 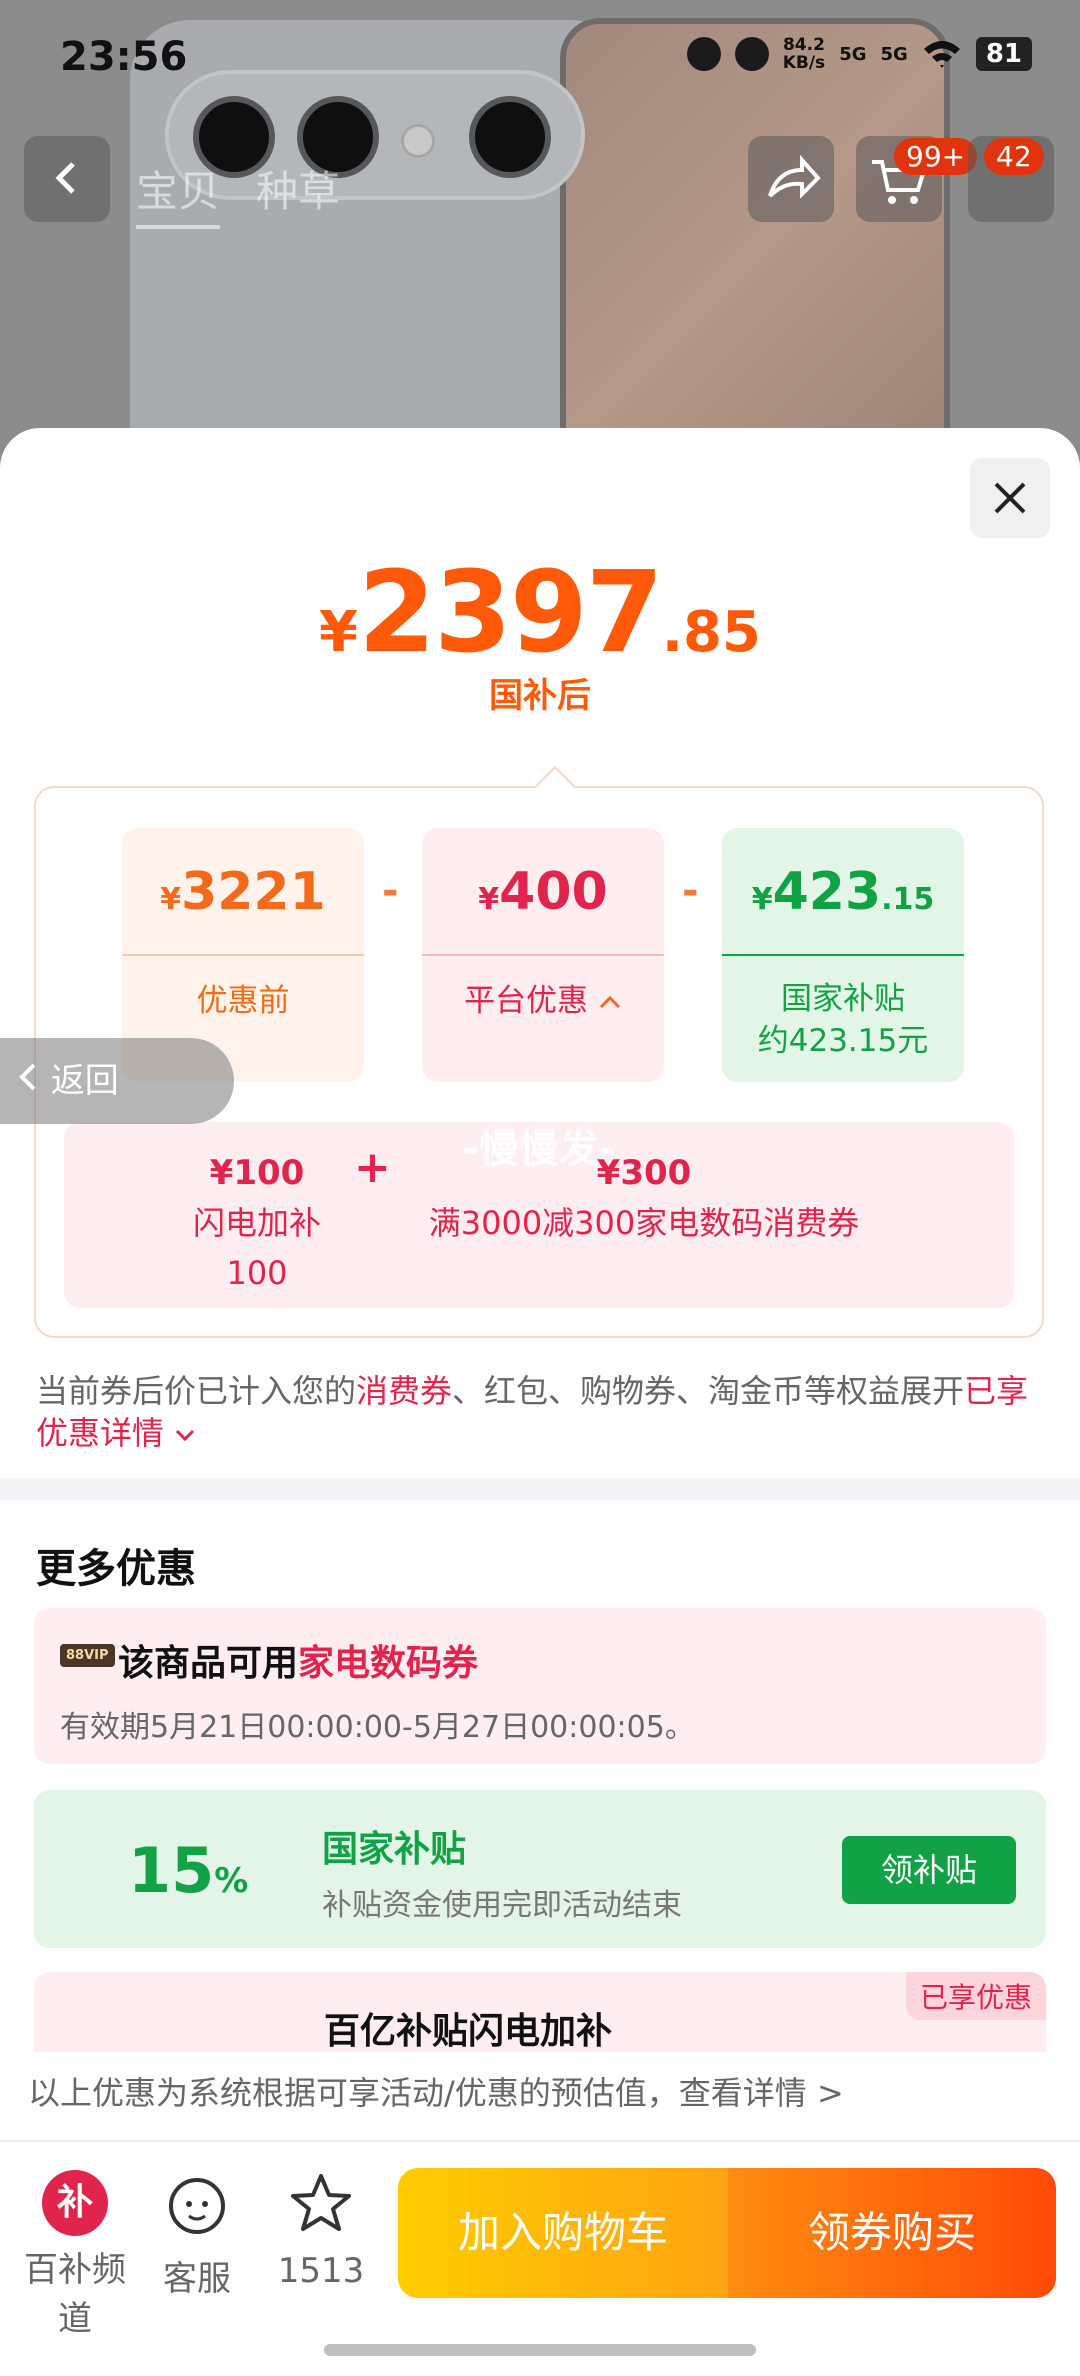 What do you see at coordinates (321, 2202) in the screenshot?
I see `star-icon` at bounding box center [321, 2202].